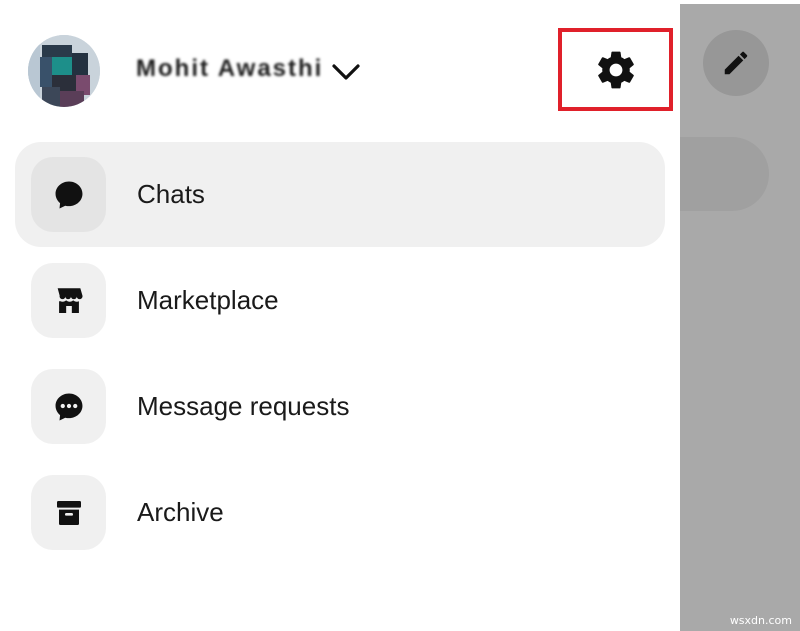 The height and width of the screenshot is (631, 800). Describe the element at coordinates (180, 512) in the screenshot. I see `menu-label: Archive` at that location.